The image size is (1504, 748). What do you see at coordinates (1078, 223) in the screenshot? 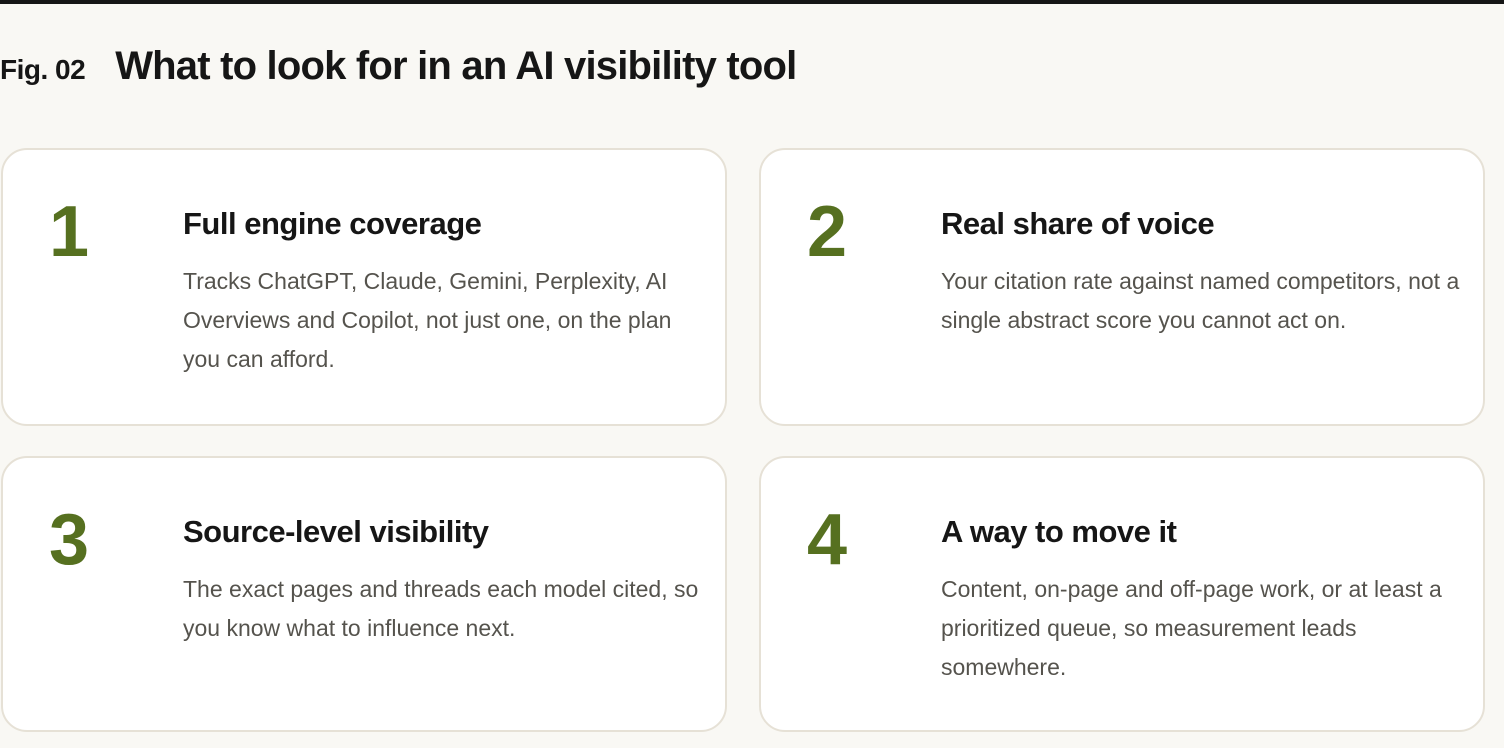
I see `card-heading: Real share of voice` at bounding box center [1078, 223].